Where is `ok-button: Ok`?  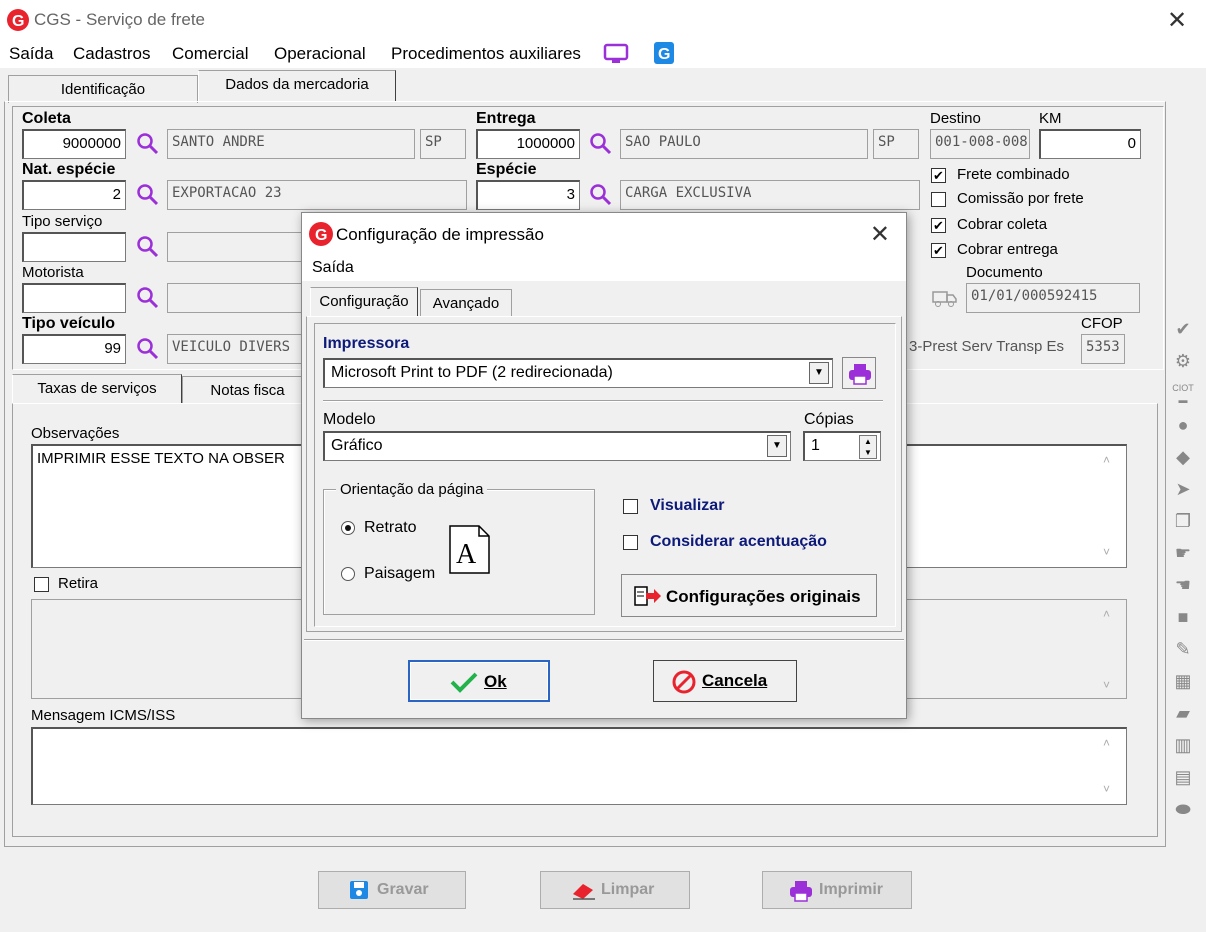 ok-button: Ok is located at coordinates (479, 681).